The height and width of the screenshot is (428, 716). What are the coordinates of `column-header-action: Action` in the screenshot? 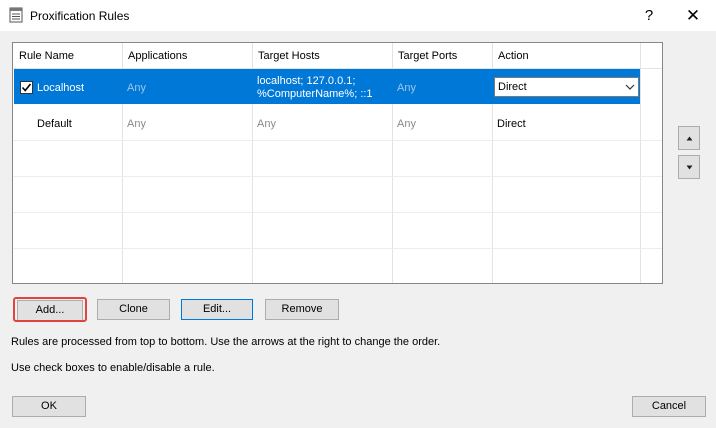 It's located at (566, 56).